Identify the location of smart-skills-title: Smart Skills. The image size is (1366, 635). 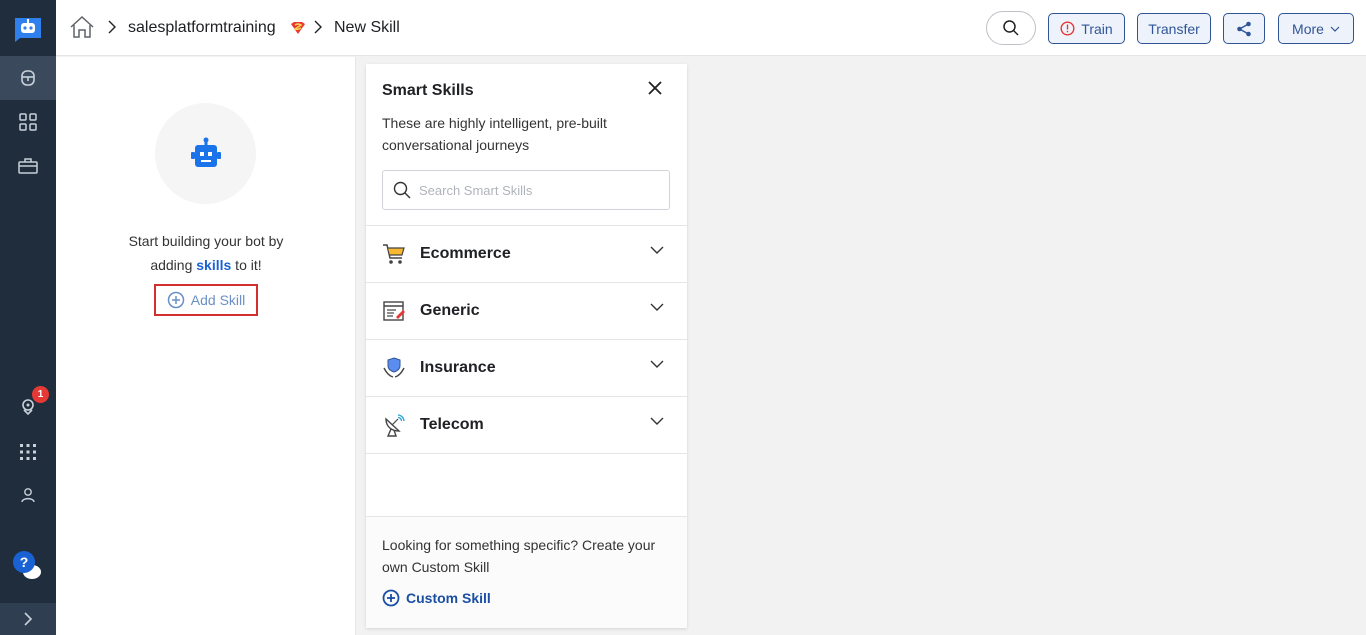
(428, 90).